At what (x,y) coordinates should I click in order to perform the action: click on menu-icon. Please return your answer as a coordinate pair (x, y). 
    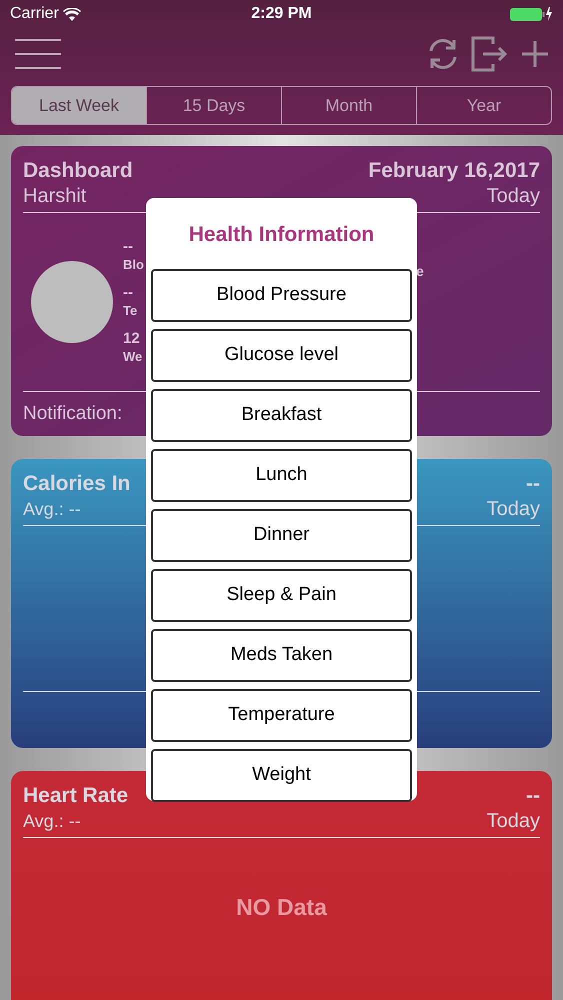
    Looking at the image, I should click on (38, 54).